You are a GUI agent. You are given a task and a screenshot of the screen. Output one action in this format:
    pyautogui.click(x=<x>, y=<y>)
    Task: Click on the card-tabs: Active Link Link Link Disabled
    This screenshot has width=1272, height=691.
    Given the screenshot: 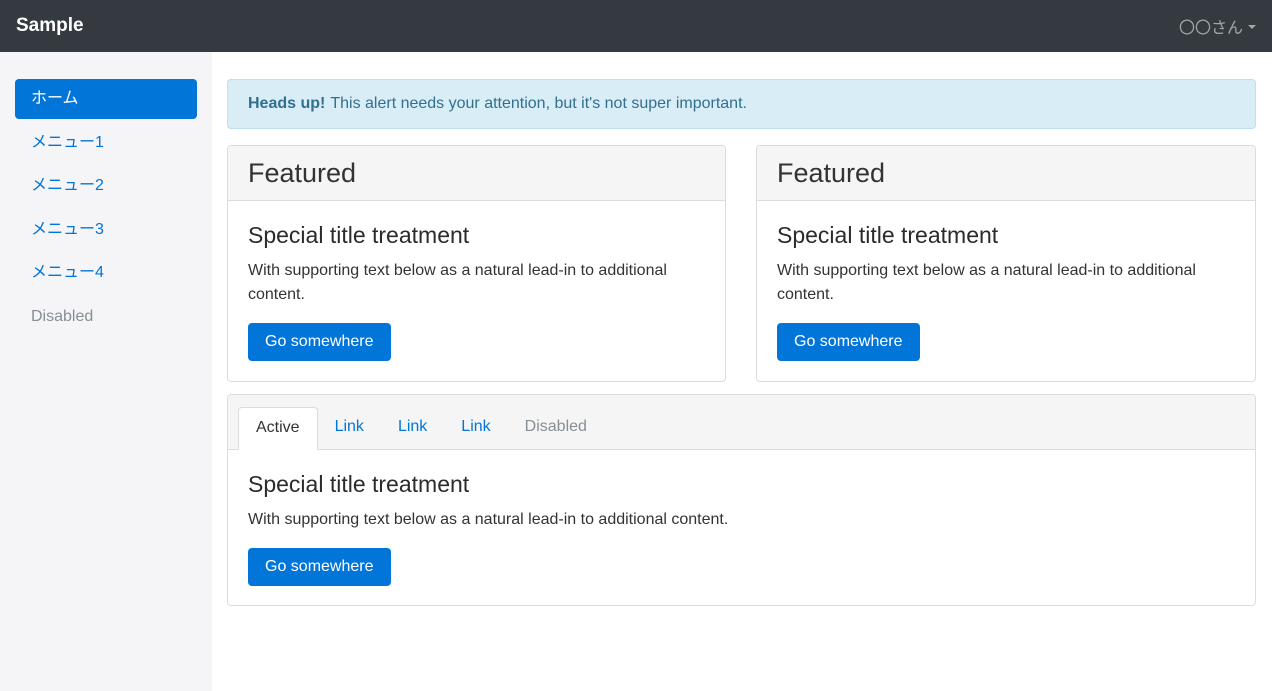 What is the action you would take?
    pyautogui.click(x=741, y=422)
    